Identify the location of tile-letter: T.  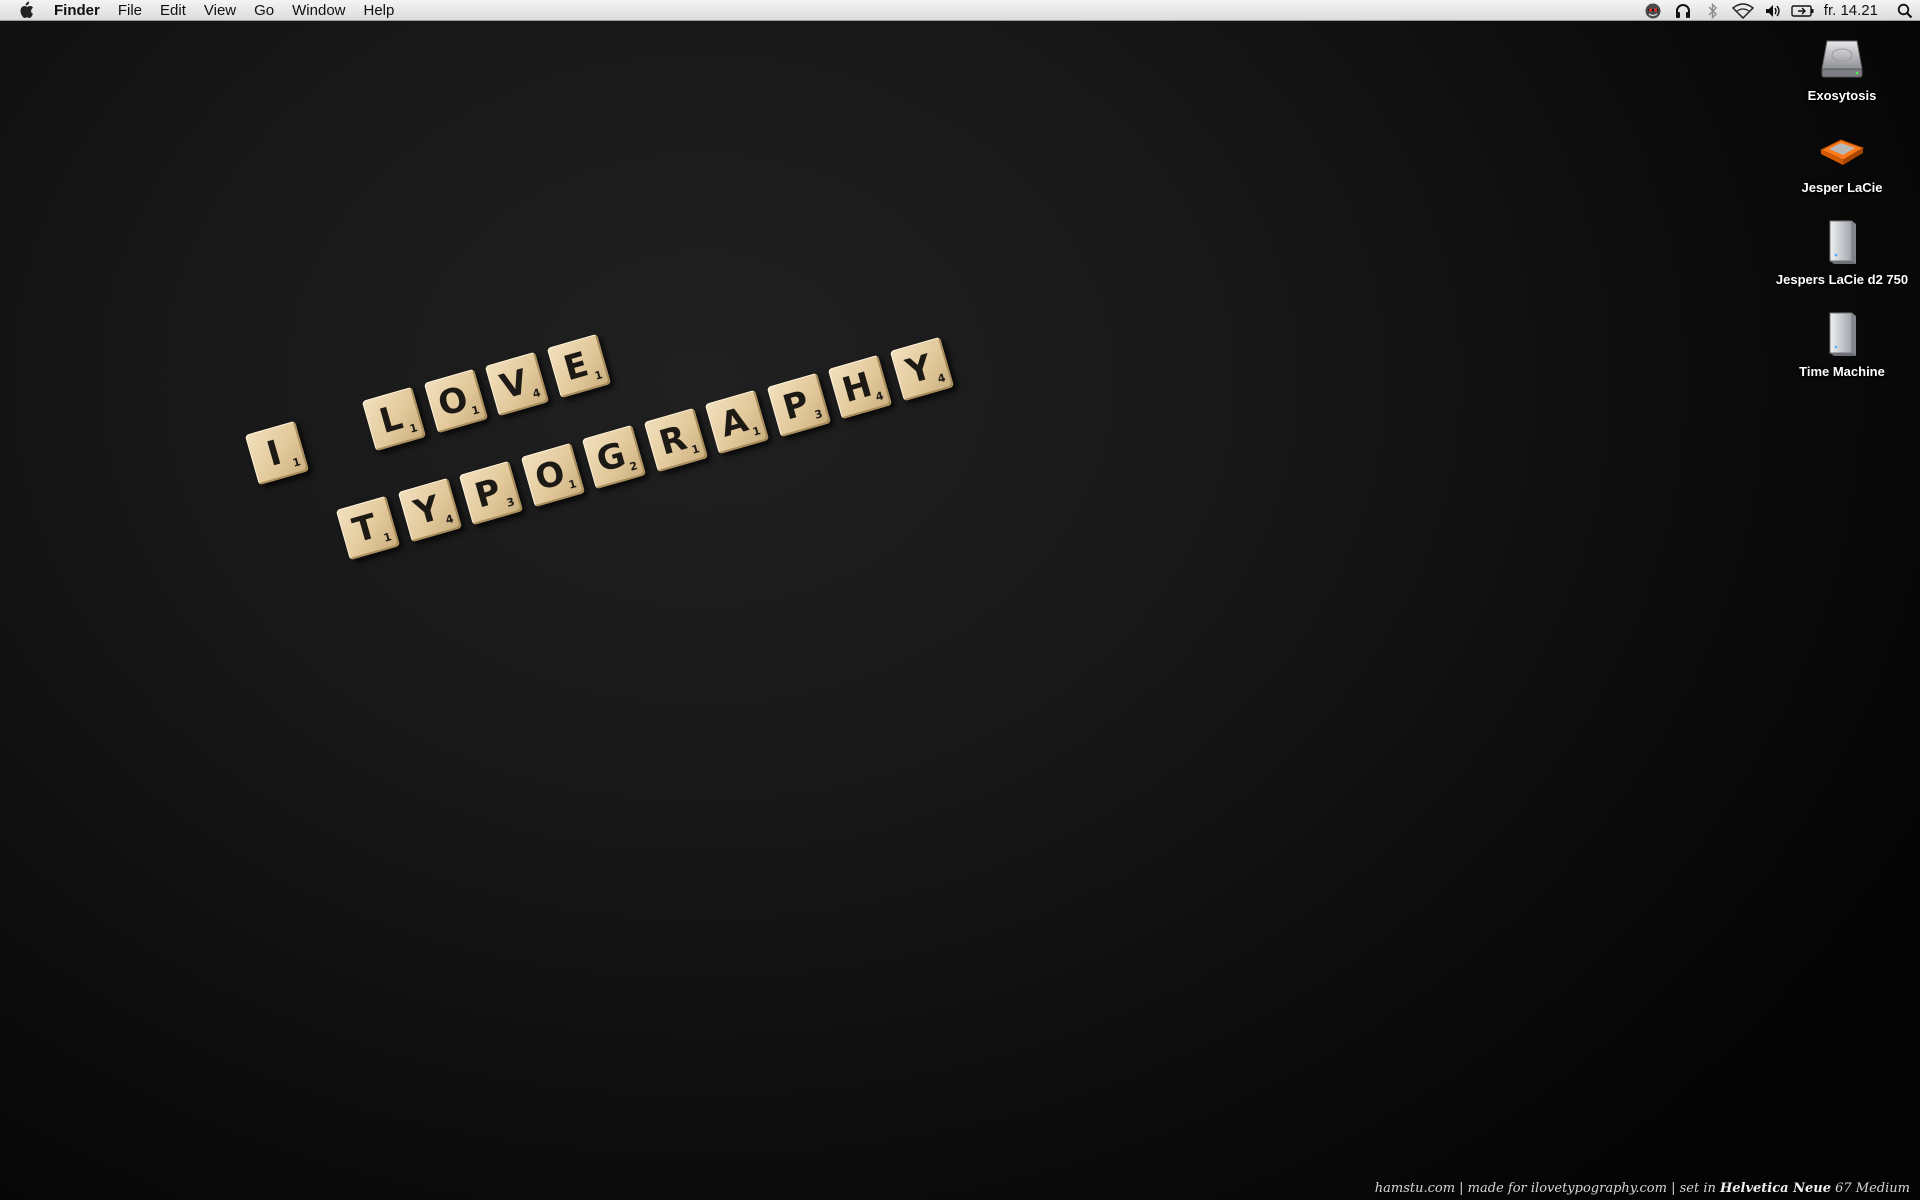
(365, 529).